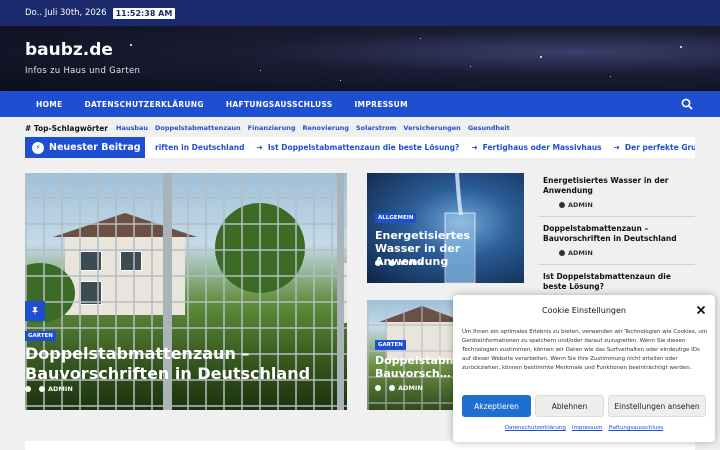 The width and height of the screenshot is (720, 450). I want to click on content-section, so click(360, 445).